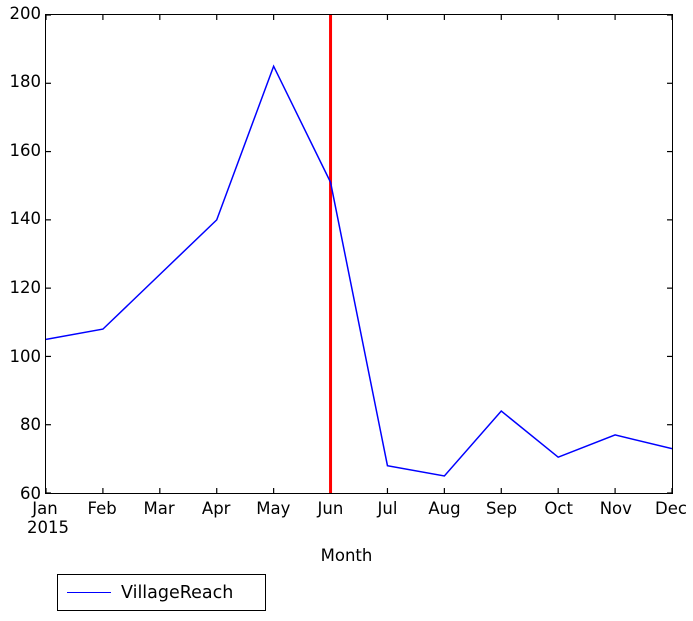 The height and width of the screenshot is (621, 693). I want to click on x-axis-ticks, so click(359, 490).